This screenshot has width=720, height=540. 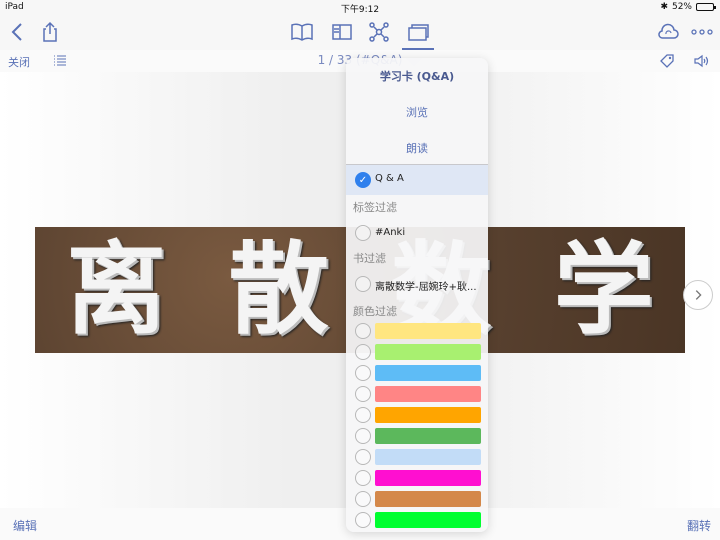 What do you see at coordinates (360, 7) in the screenshot?
I see `status-bar: iPad 下午9:12 ✱ 52%` at bounding box center [360, 7].